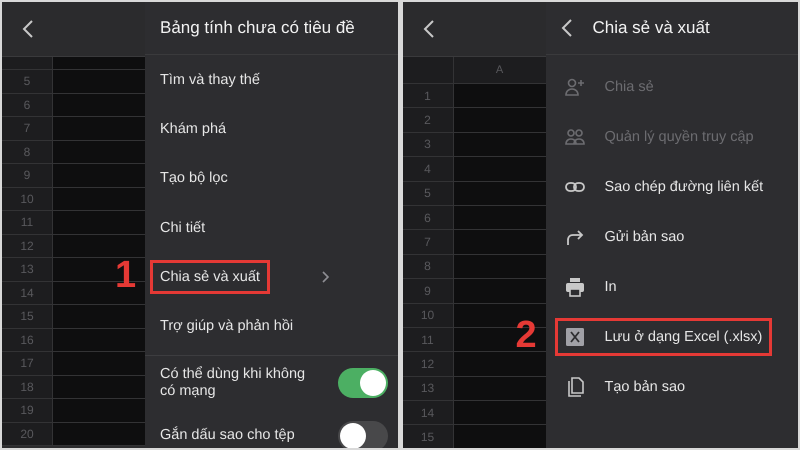 This screenshot has width=800, height=450. What do you see at coordinates (194, 178) in the screenshot?
I see `menu-item: Tạo bộ lọc` at bounding box center [194, 178].